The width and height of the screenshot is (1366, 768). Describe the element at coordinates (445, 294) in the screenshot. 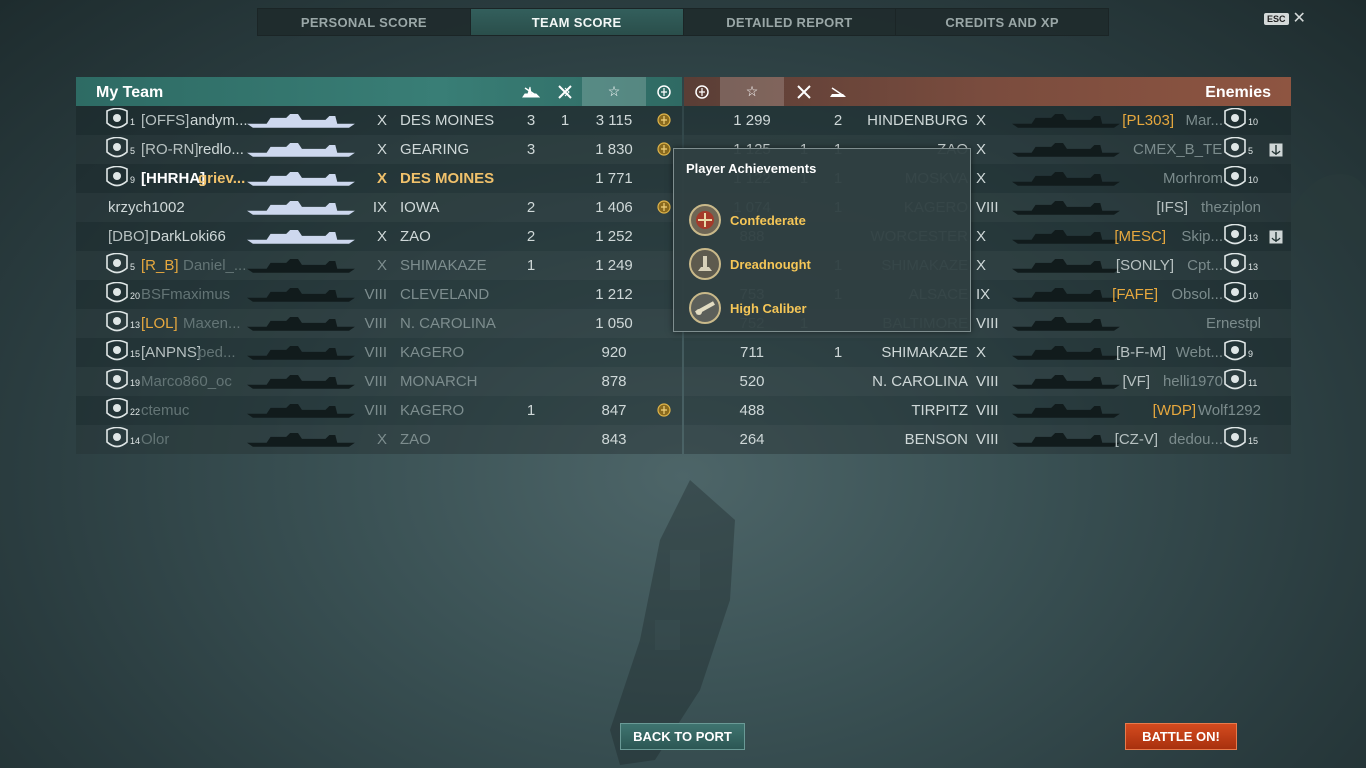

I see `ship-name: CLEVELAND` at that location.